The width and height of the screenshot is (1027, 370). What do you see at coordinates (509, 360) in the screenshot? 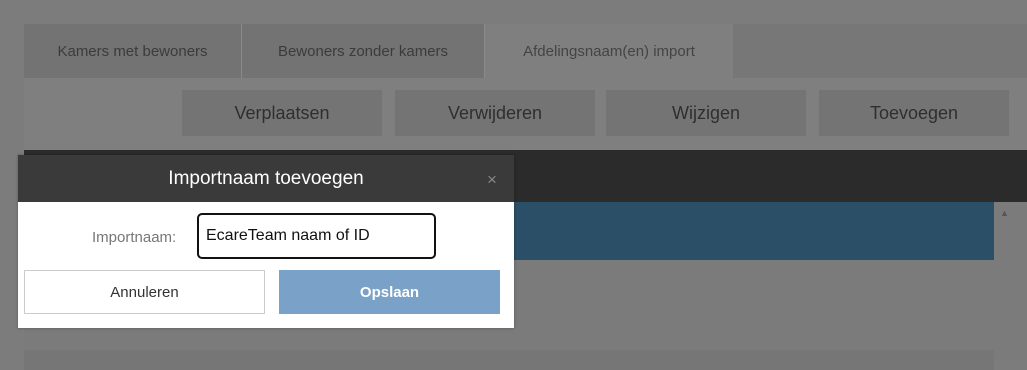
I see `lower-panel` at bounding box center [509, 360].